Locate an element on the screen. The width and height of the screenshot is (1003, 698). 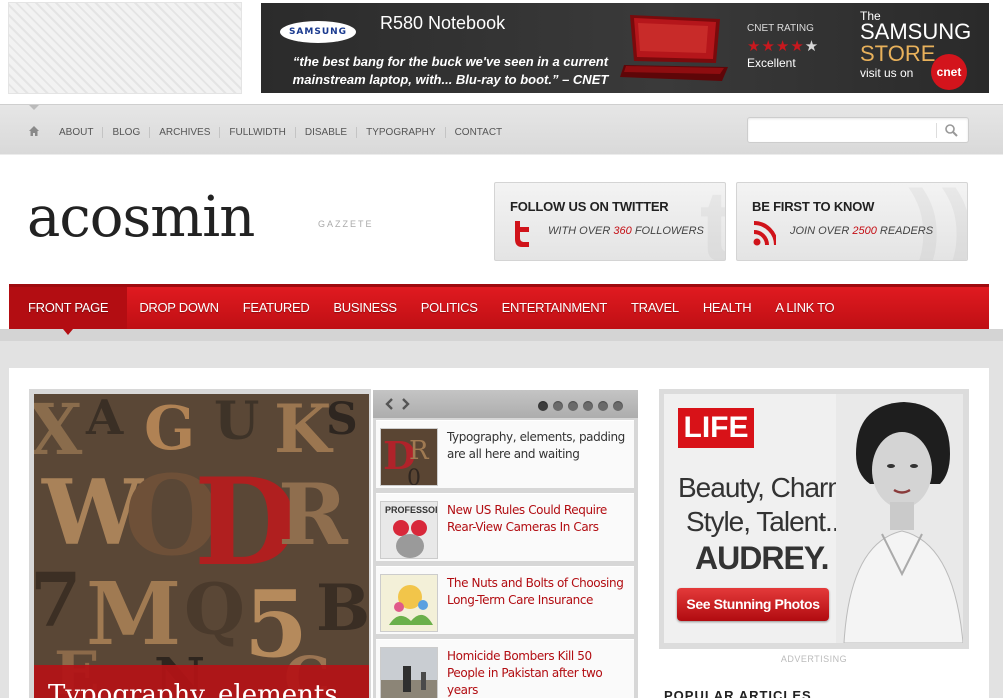
life-logo: LIFE is located at coordinates (716, 428).